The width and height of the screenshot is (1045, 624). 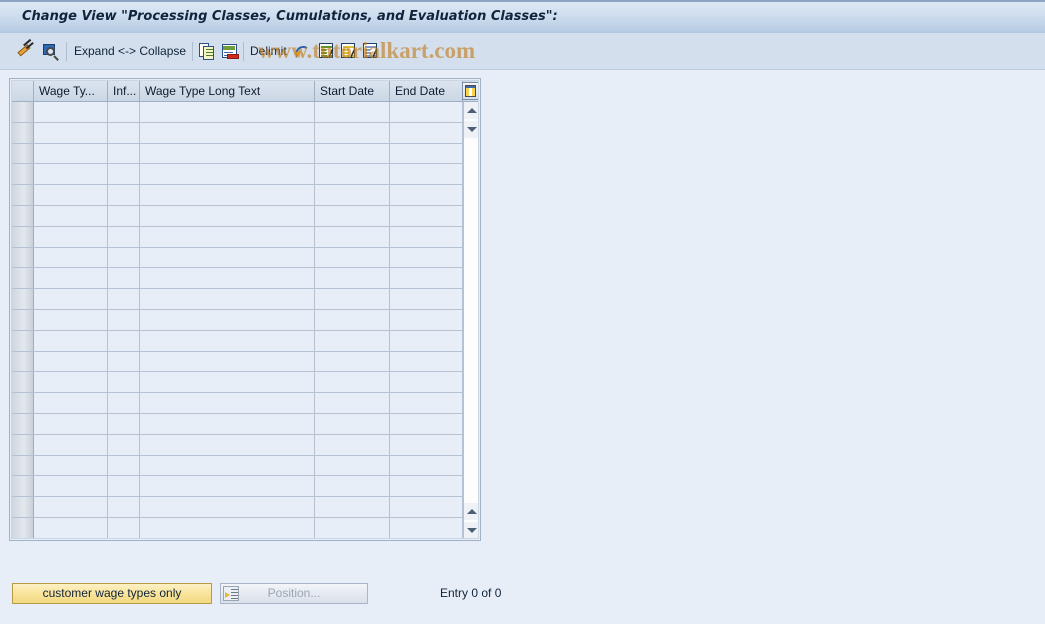 What do you see at coordinates (303, 51) in the screenshot?
I see `undo-change-button` at bounding box center [303, 51].